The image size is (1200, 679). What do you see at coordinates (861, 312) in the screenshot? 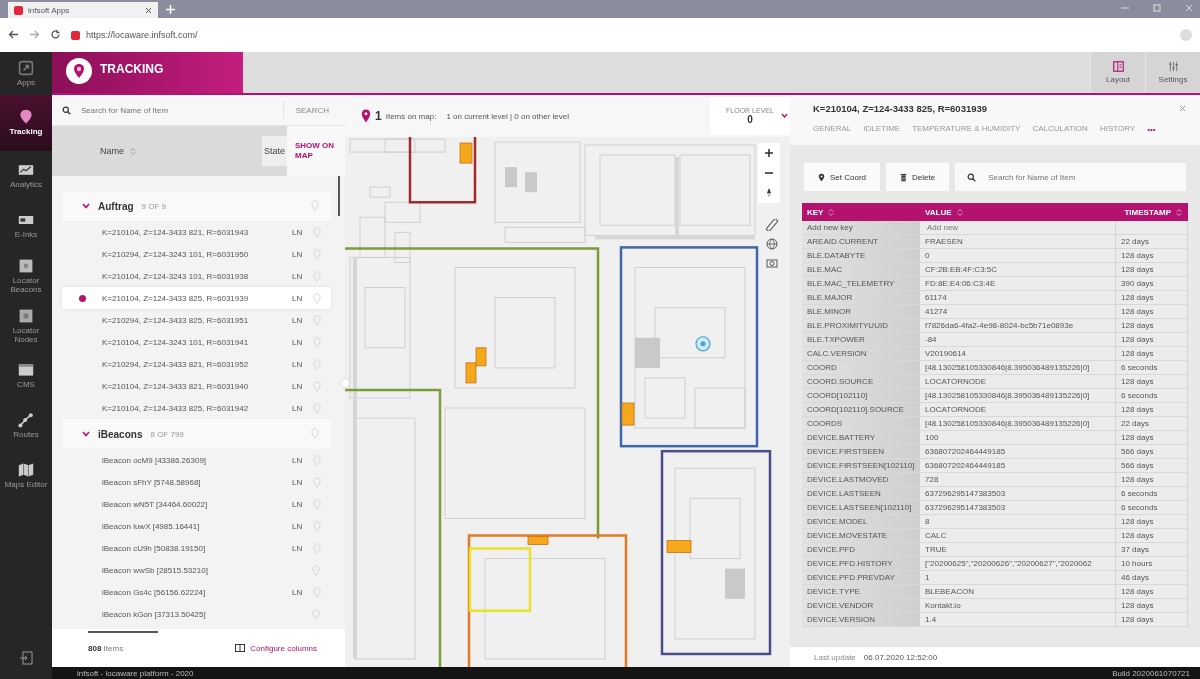
I see `table-cell: BLE.MINOR` at bounding box center [861, 312].